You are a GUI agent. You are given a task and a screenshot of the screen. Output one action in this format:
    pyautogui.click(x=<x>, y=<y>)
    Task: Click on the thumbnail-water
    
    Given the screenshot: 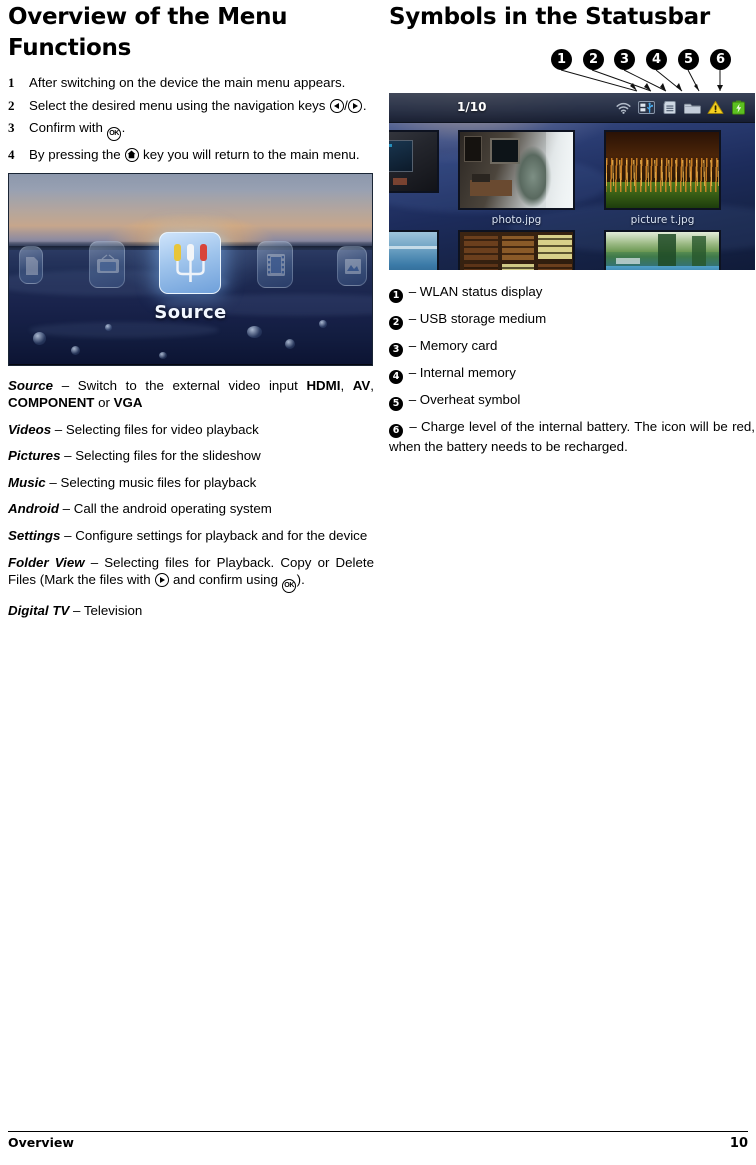 What is the action you would take?
    pyautogui.click(x=414, y=250)
    